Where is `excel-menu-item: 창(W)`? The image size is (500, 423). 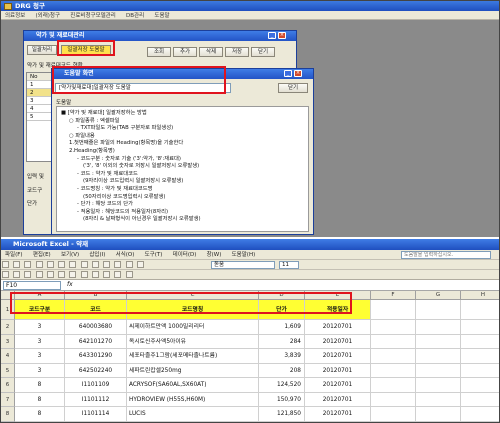 excel-menu-item: 창(W) is located at coordinates (214, 255).